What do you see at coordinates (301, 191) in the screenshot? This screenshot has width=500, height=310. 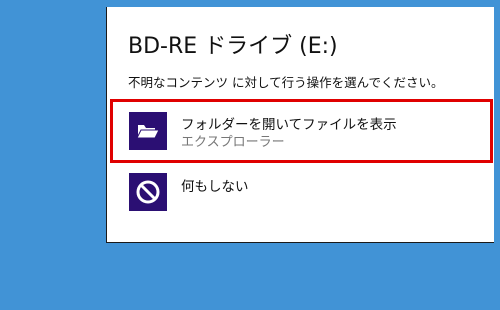 I see `take-no-action-option: 何もしない` at bounding box center [301, 191].